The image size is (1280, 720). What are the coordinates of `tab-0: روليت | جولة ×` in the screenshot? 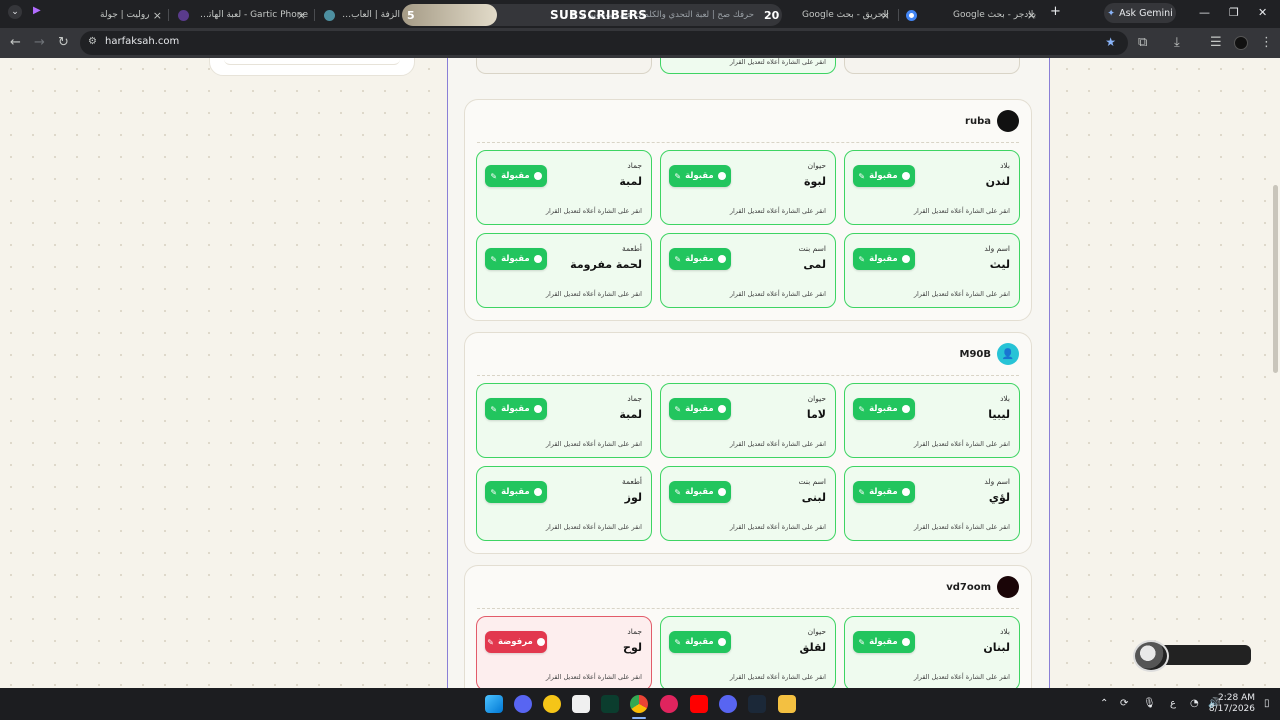 It's located at (132, 15).